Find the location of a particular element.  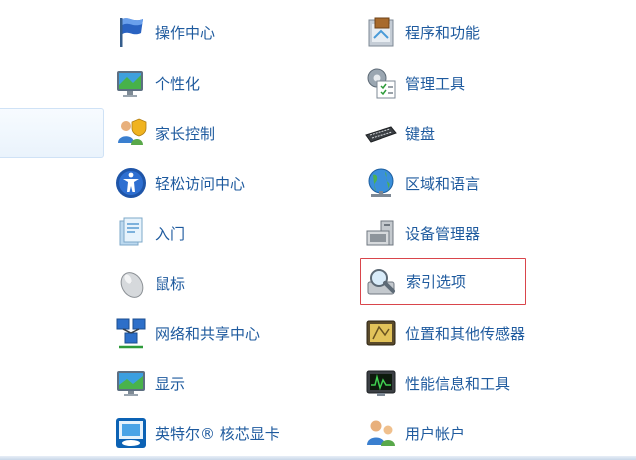

item-label: 轻松访问中心 is located at coordinates (200, 183).